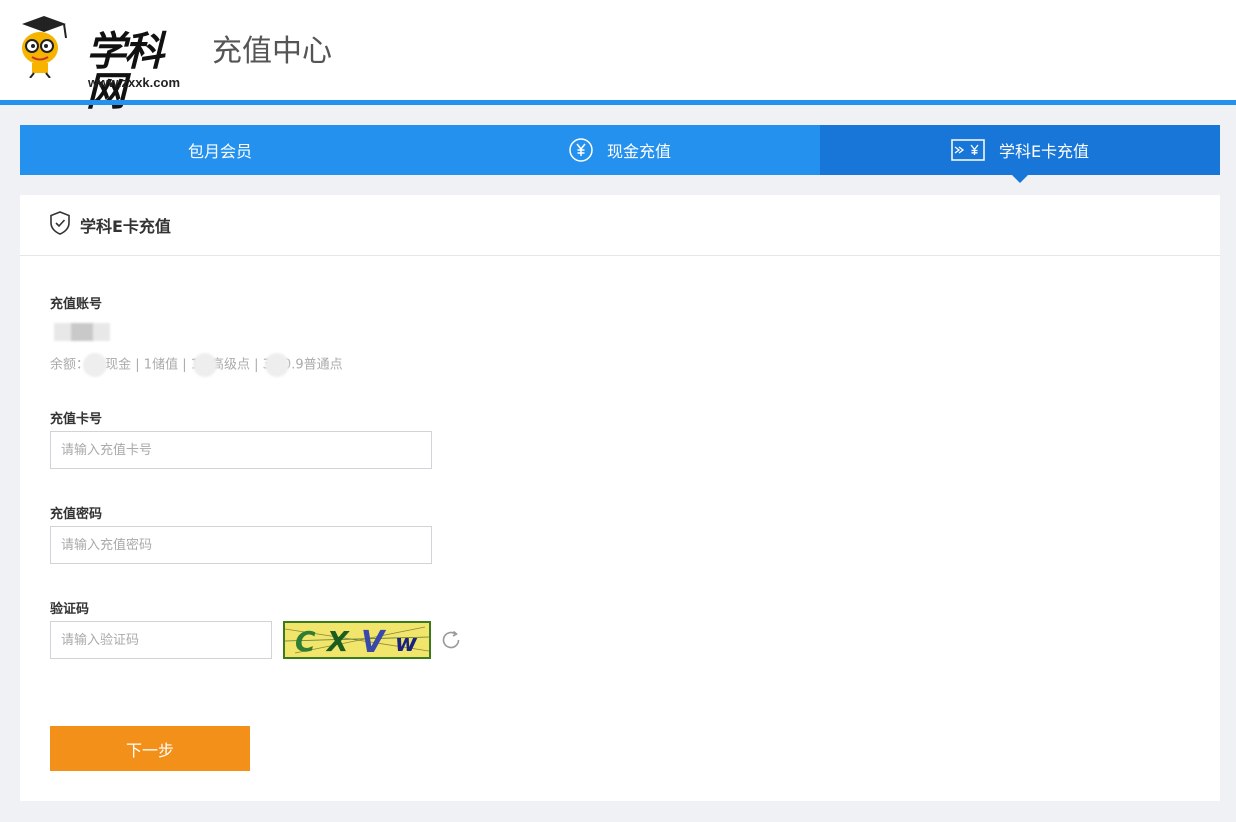 The height and width of the screenshot is (822, 1236). What do you see at coordinates (312, 365) in the screenshot?
I see `balance-part3: 0.9普通点` at bounding box center [312, 365].